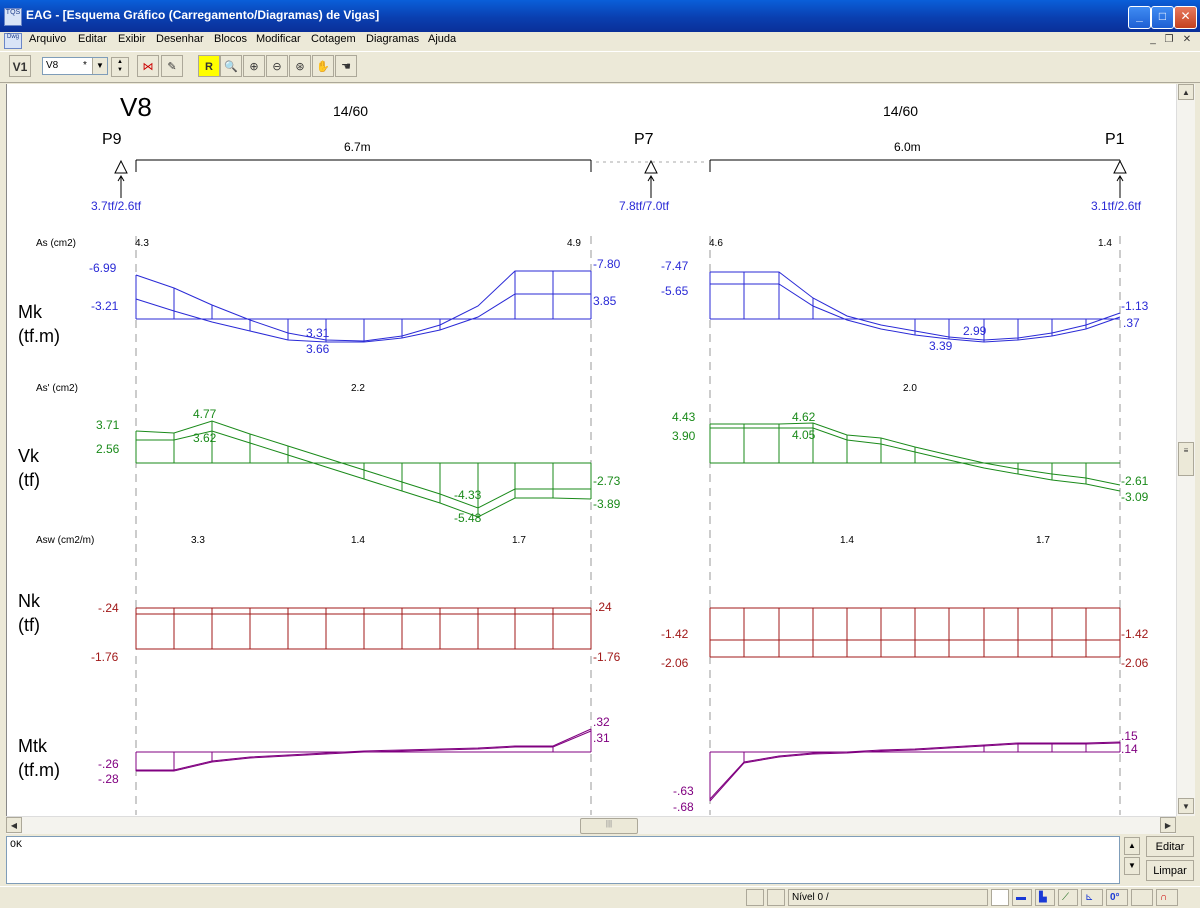  What do you see at coordinates (13, 17) in the screenshot?
I see `app-icon: TQS` at bounding box center [13, 17].